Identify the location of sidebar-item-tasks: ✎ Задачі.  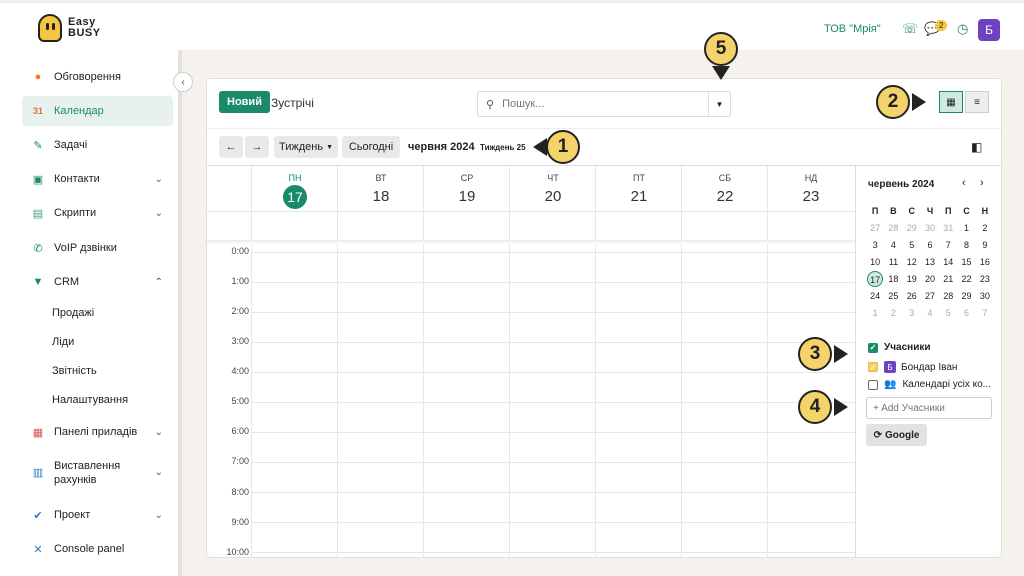
(97, 145).